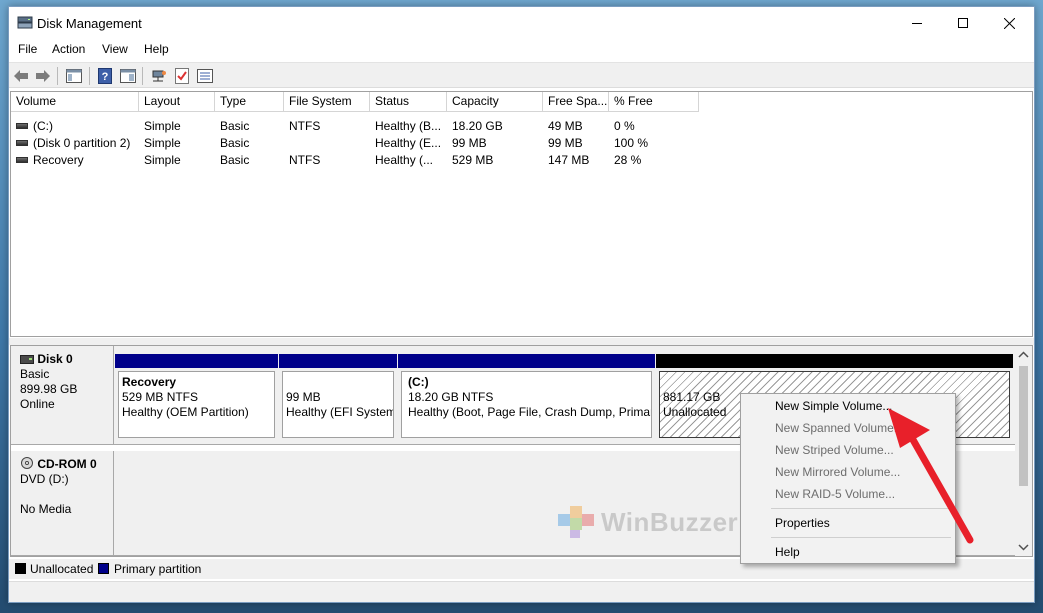 This screenshot has height=613, width=1043. I want to click on legend-primary-swatch, so click(103, 568).